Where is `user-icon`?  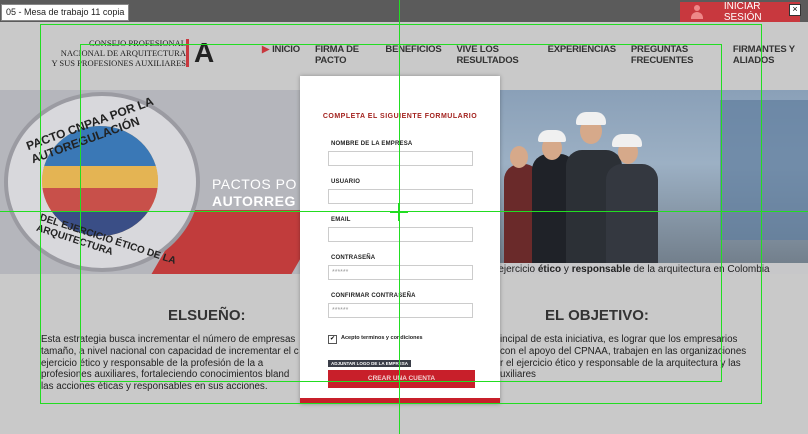
user-icon is located at coordinates (697, 12).